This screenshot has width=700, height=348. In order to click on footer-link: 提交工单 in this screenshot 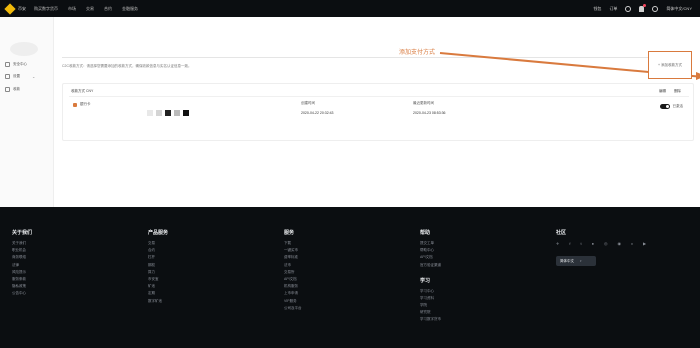, I will do `click(430, 243)`.